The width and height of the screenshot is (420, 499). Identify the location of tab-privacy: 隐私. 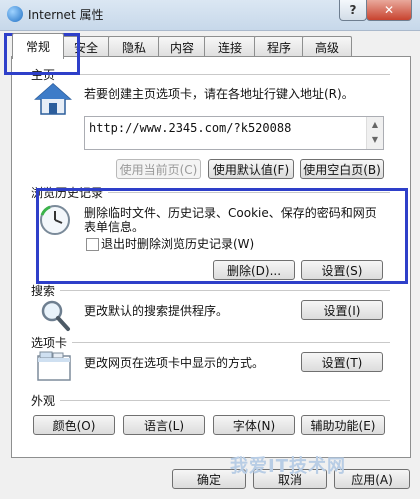
(134, 46).